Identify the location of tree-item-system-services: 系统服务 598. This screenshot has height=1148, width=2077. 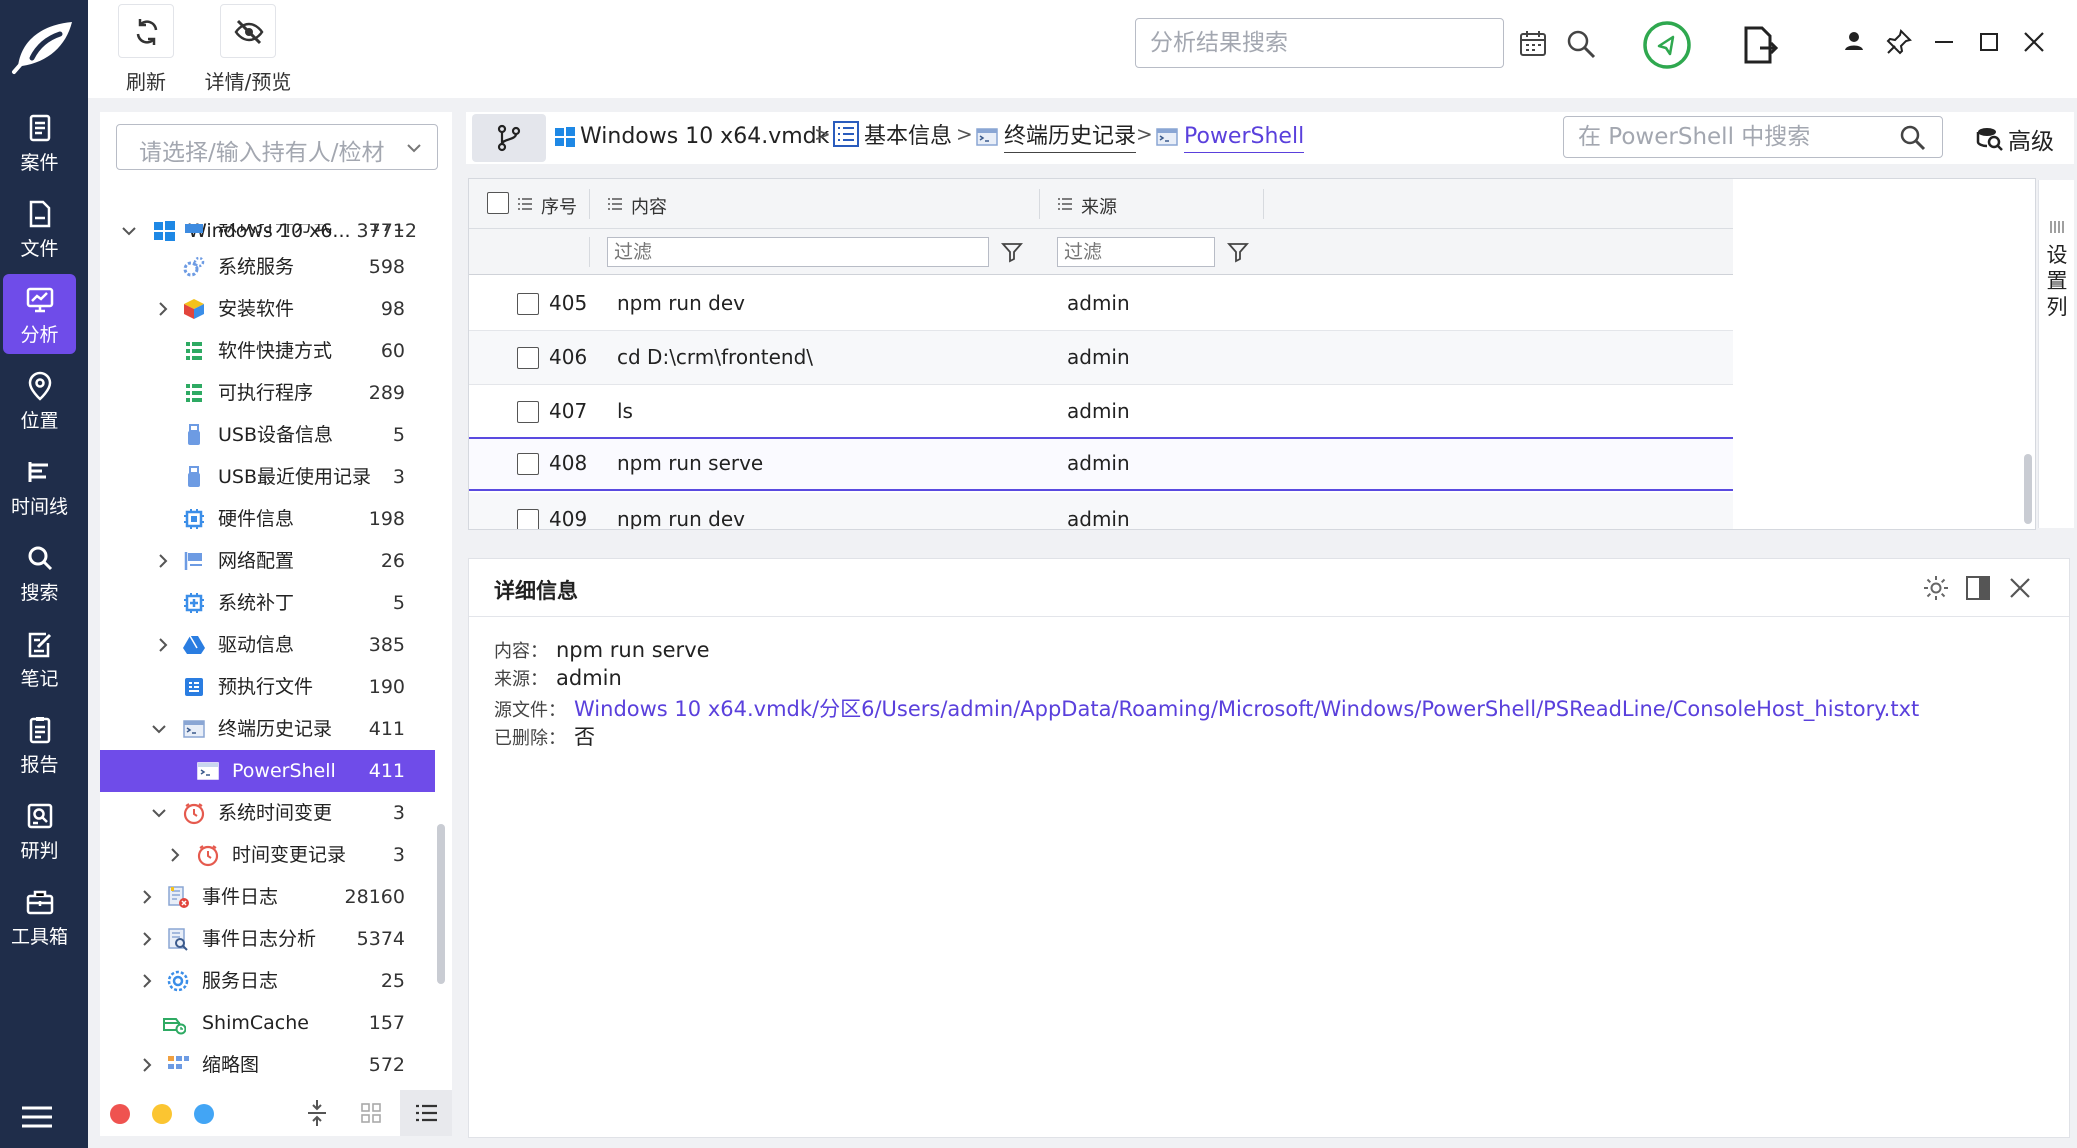
(267, 267).